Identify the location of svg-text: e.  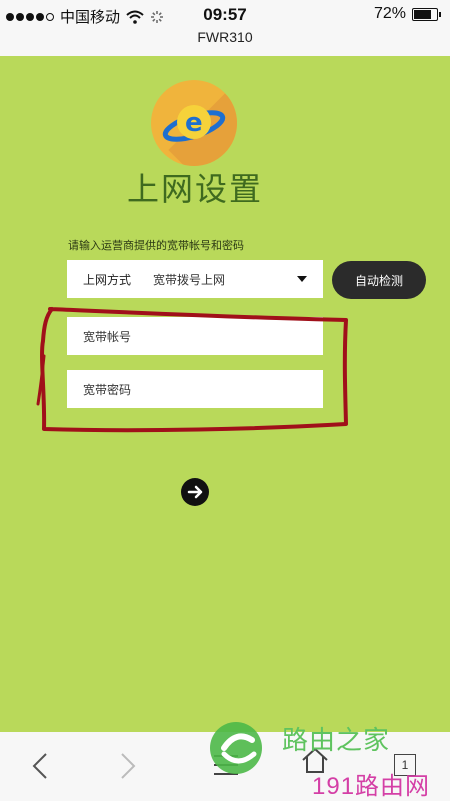
(194, 123).